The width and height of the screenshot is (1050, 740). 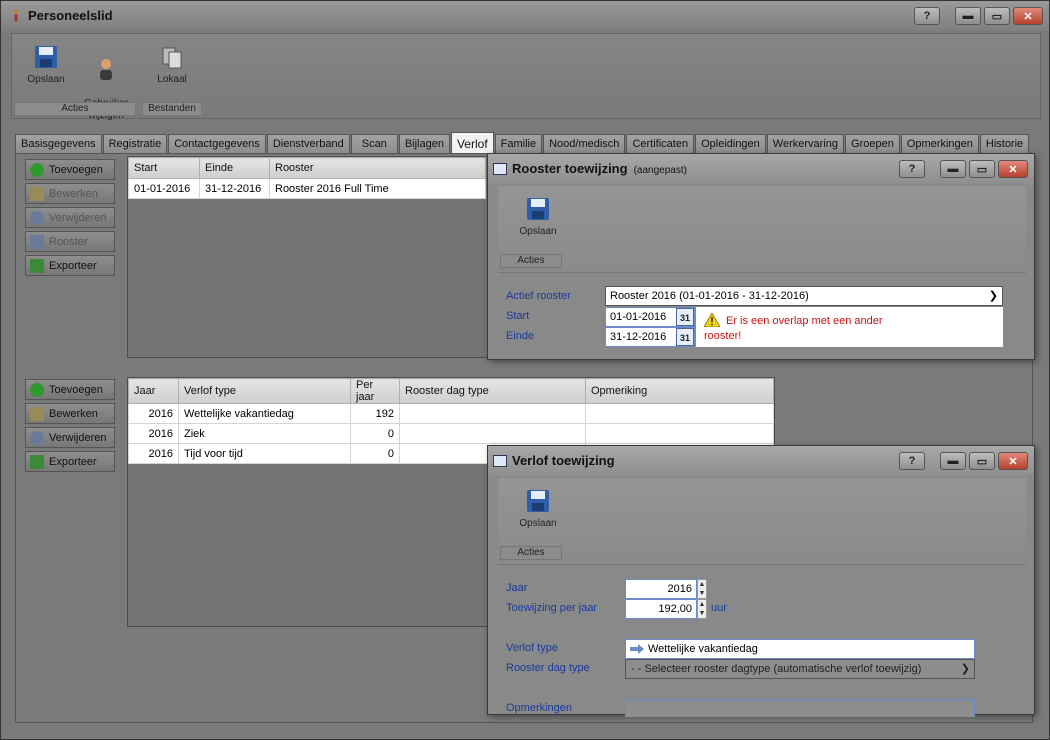 What do you see at coordinates (679, 391) in the screenshot?
I see `column-remark: Opmeriking` at bounding box center [679, 391].